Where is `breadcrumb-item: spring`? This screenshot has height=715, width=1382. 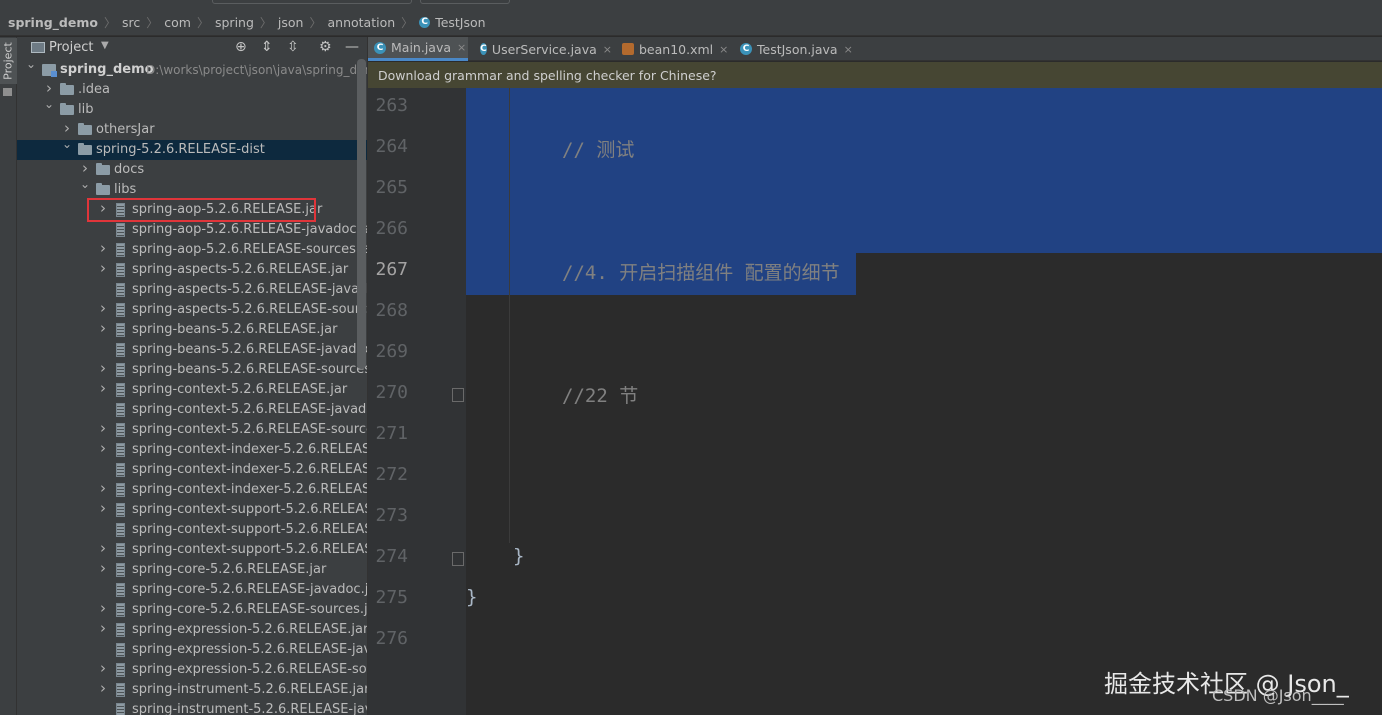 breadcrumb-item: spring is located at coordinates (234, 22).